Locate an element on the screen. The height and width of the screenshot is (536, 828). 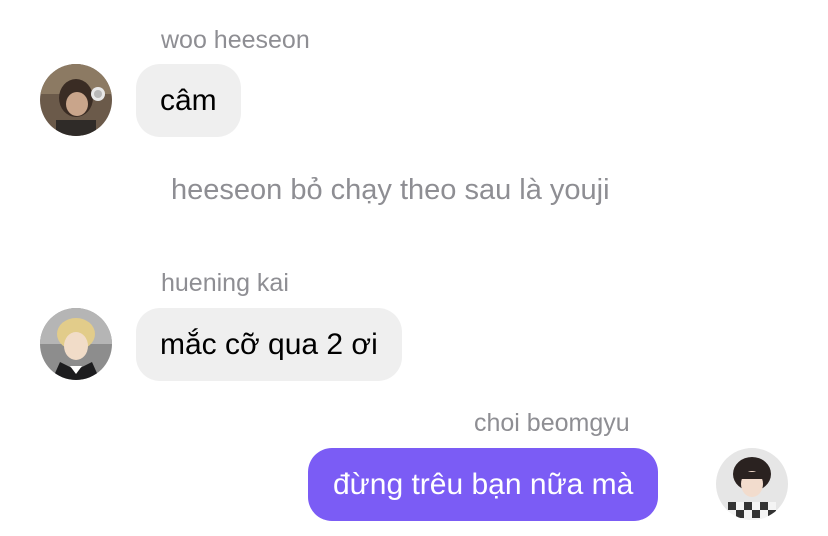
message-bubble: mắc cỡ qua 2 ơi is located at coordinates (269, 344).